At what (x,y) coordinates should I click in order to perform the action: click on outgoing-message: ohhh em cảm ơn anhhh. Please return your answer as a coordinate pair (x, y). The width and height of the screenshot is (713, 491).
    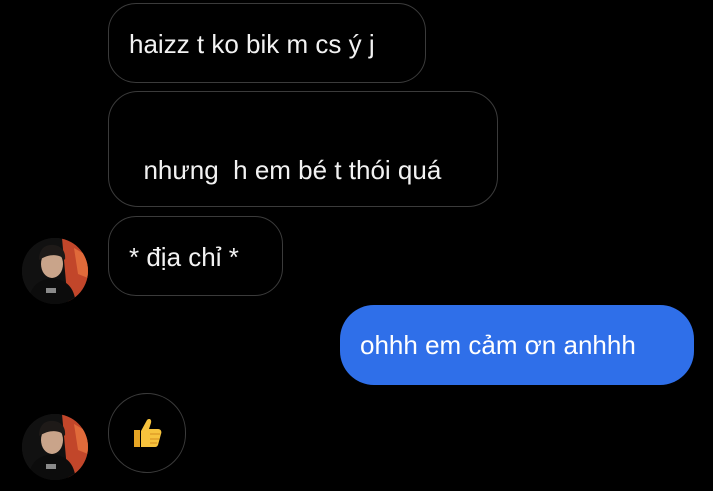
    Looking at the image, I should click on (517, 345).